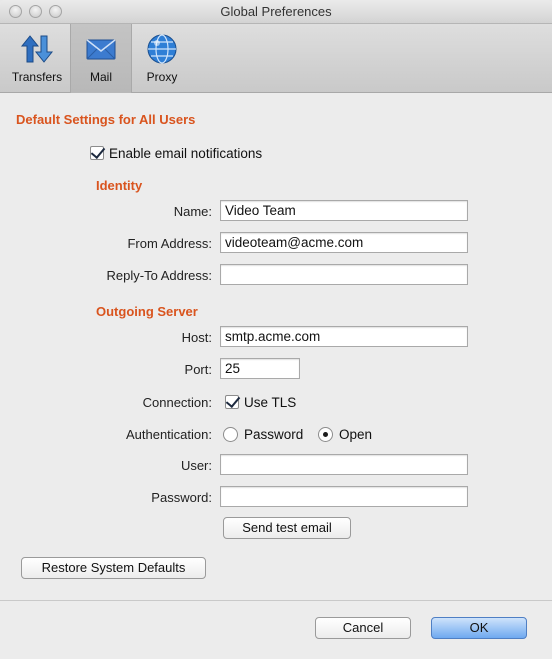 Image resolution: width=552 pixels, height=659 pixels. What do you see at coordinates (196, 337) in the screenshot?
I see `host-label: Host:` at bounding box center [196, 337].